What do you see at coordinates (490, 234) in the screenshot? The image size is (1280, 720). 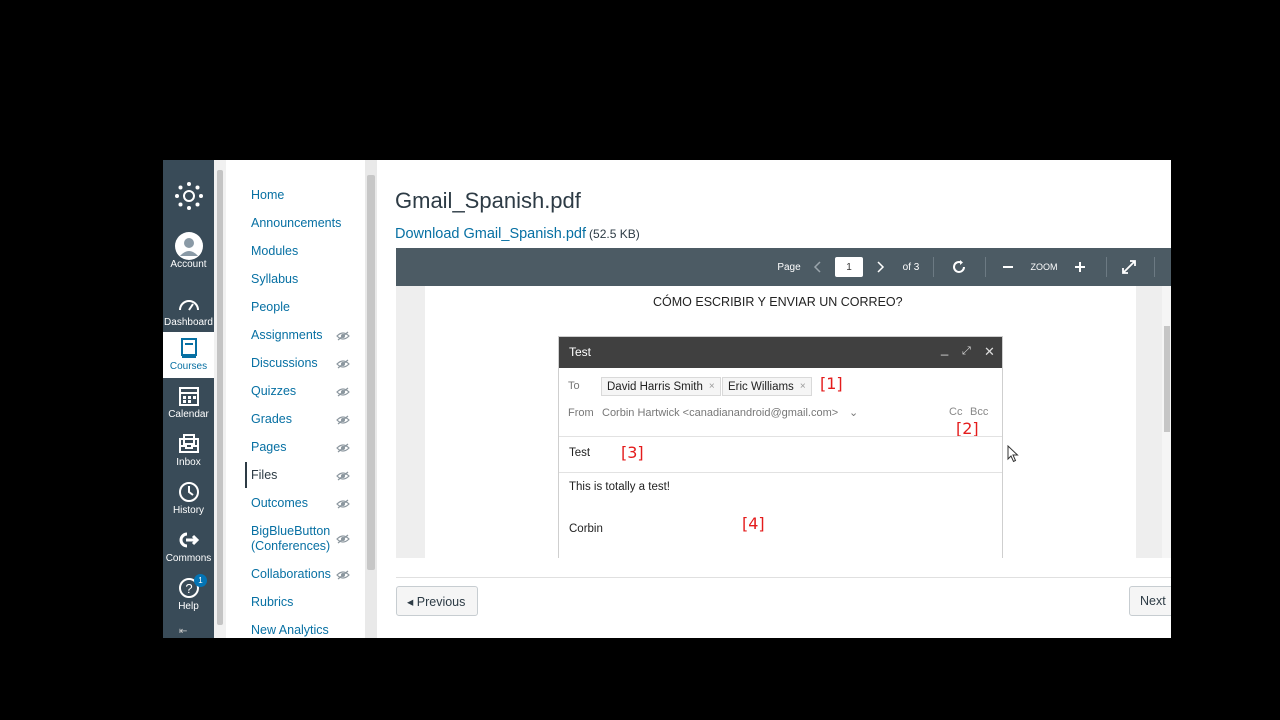 I see `download-link-label: Download Gmail_Spanish.pdf` at bounding box center [490, 234].